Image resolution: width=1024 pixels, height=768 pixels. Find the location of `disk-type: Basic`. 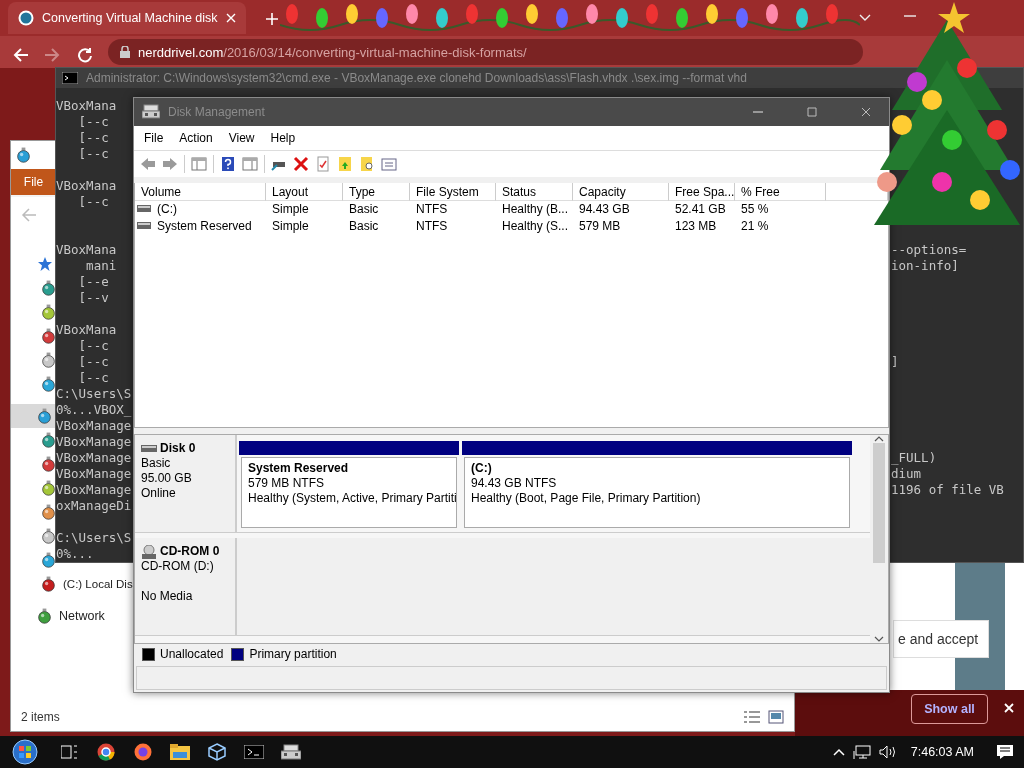

disk-type: Basic is located at coordinates (156, 464).